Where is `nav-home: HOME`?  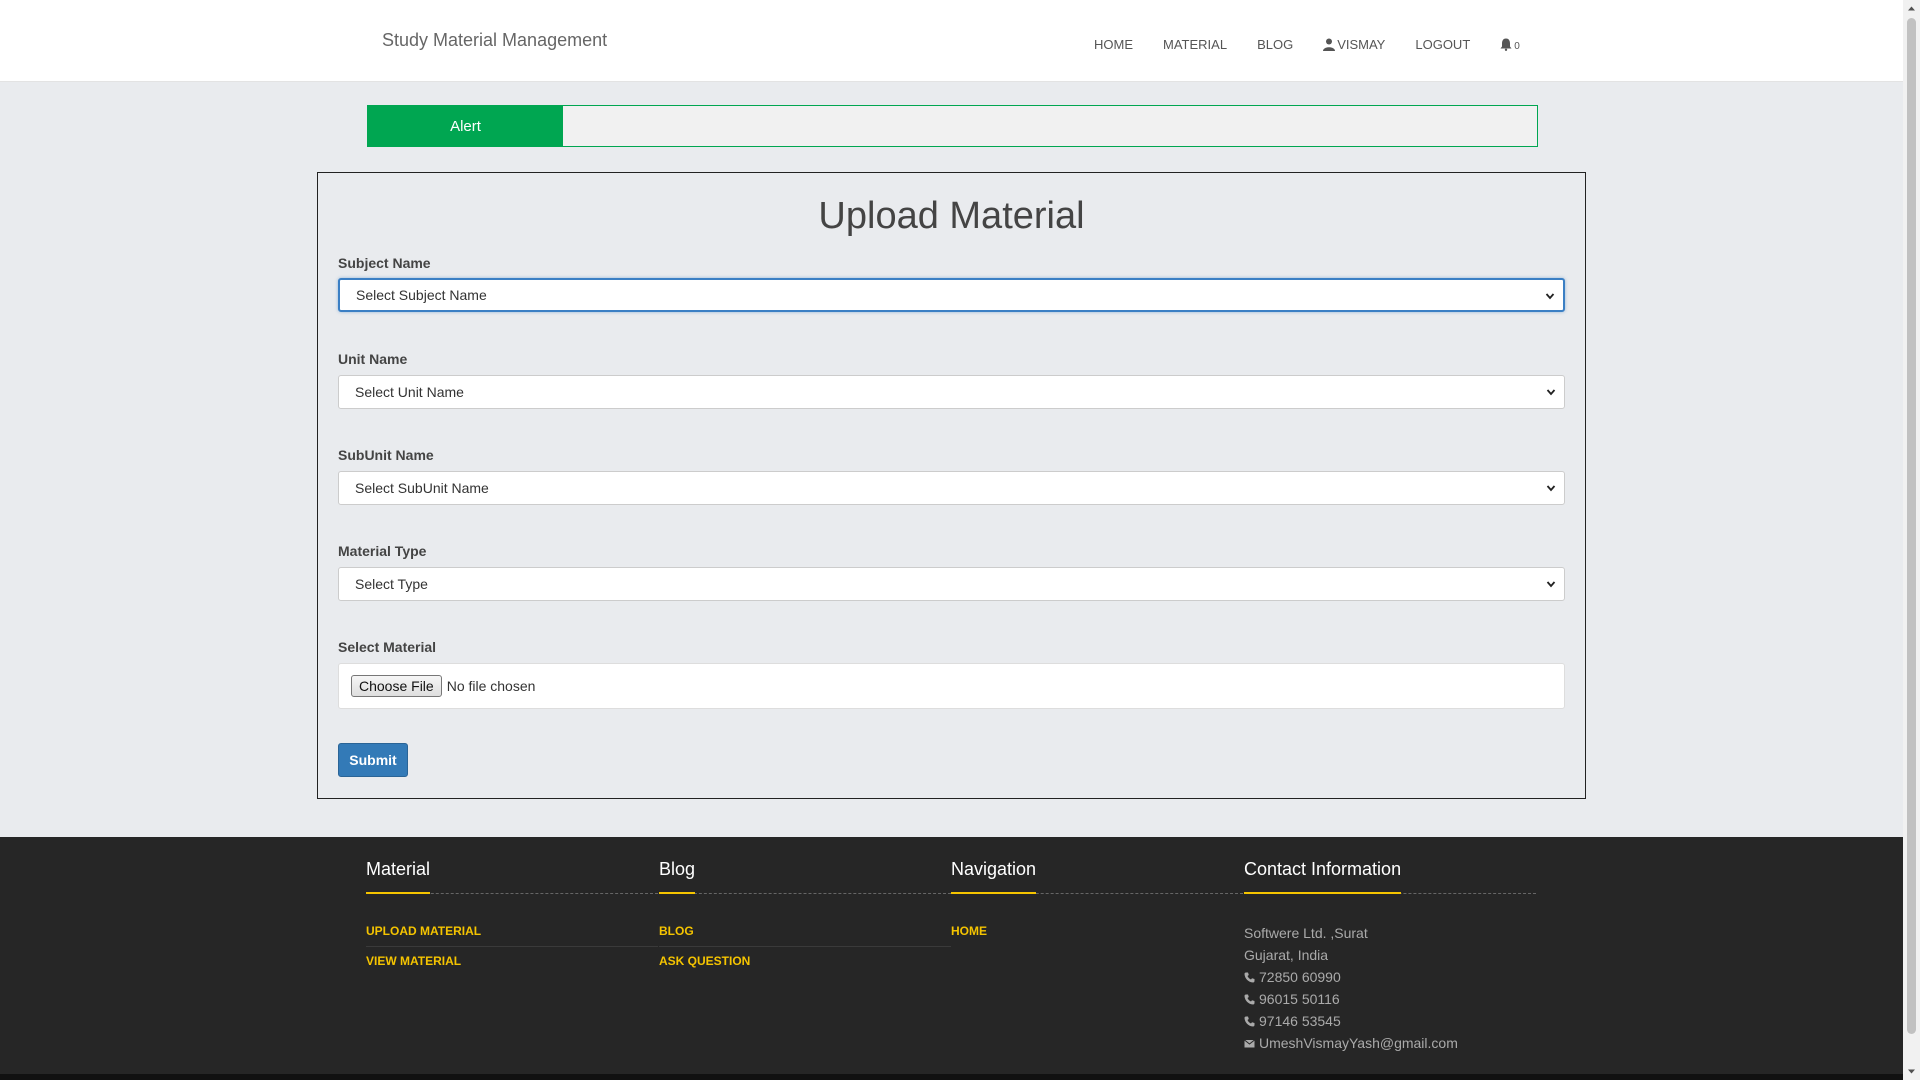 nav-home: HOME is located at coordinates (1113, 44).